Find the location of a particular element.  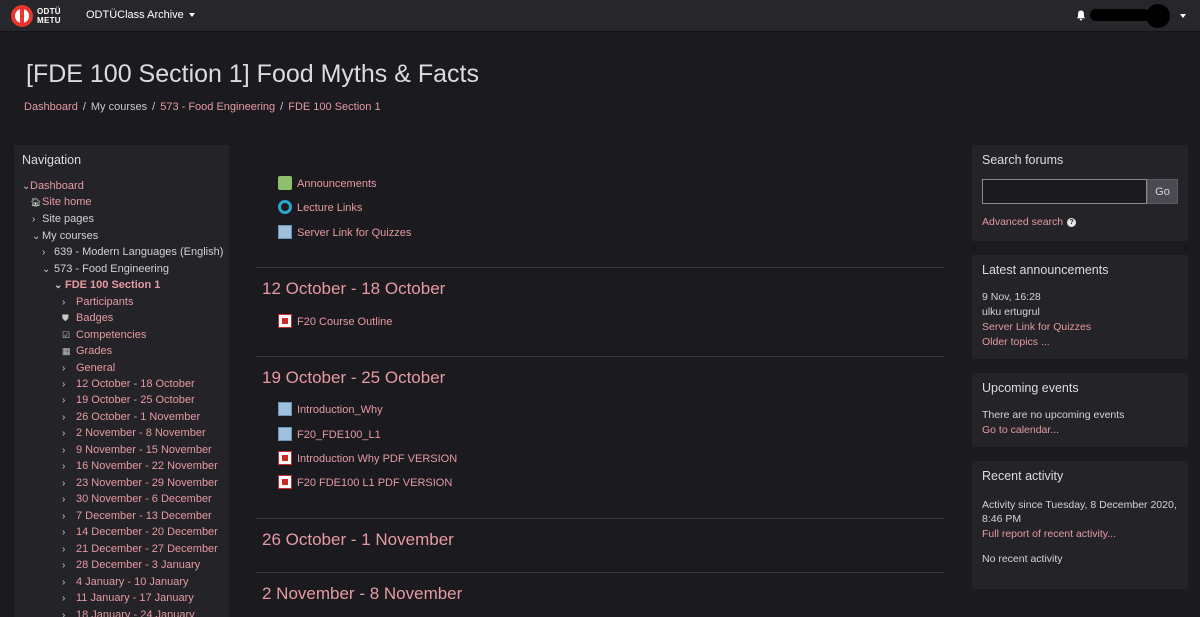

nav-item-label: 18 January - 24 January is located at coordinates (135, 613).